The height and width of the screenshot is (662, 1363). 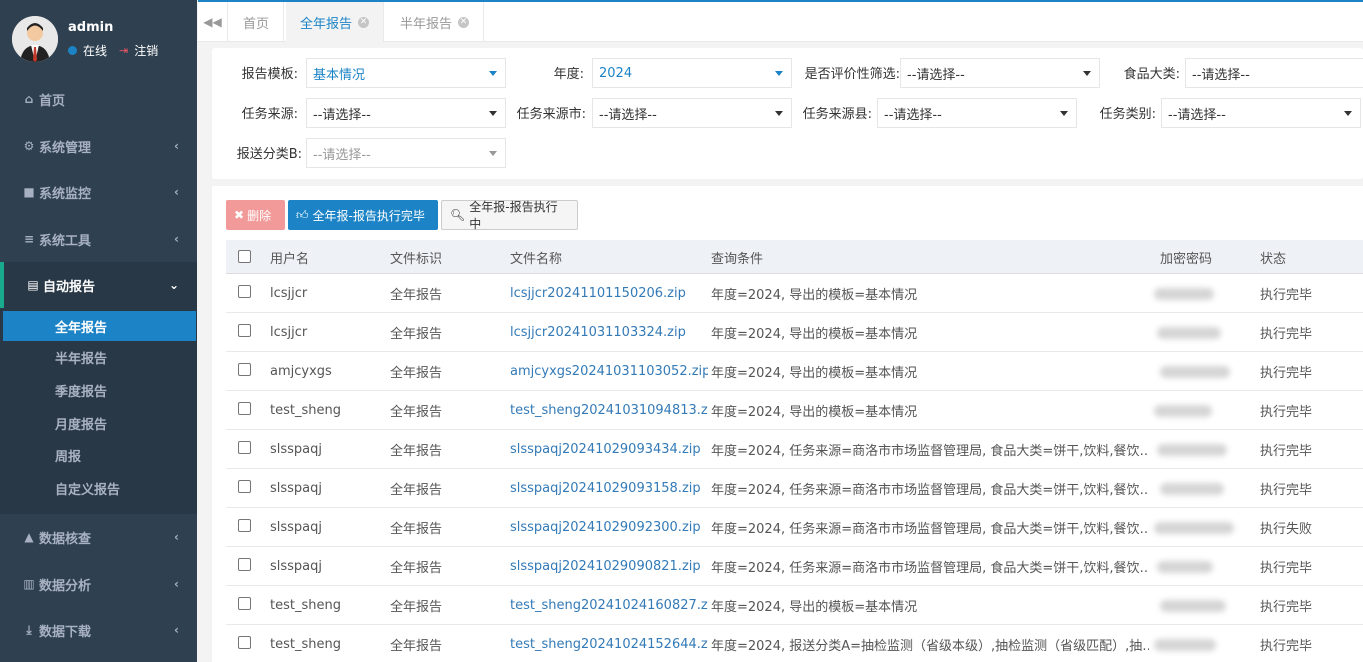 What do you see at coordinates (65, 539) in the screenshot?
I see `sidebar-item-label: 数据核查` at bounding box center [65, 539].